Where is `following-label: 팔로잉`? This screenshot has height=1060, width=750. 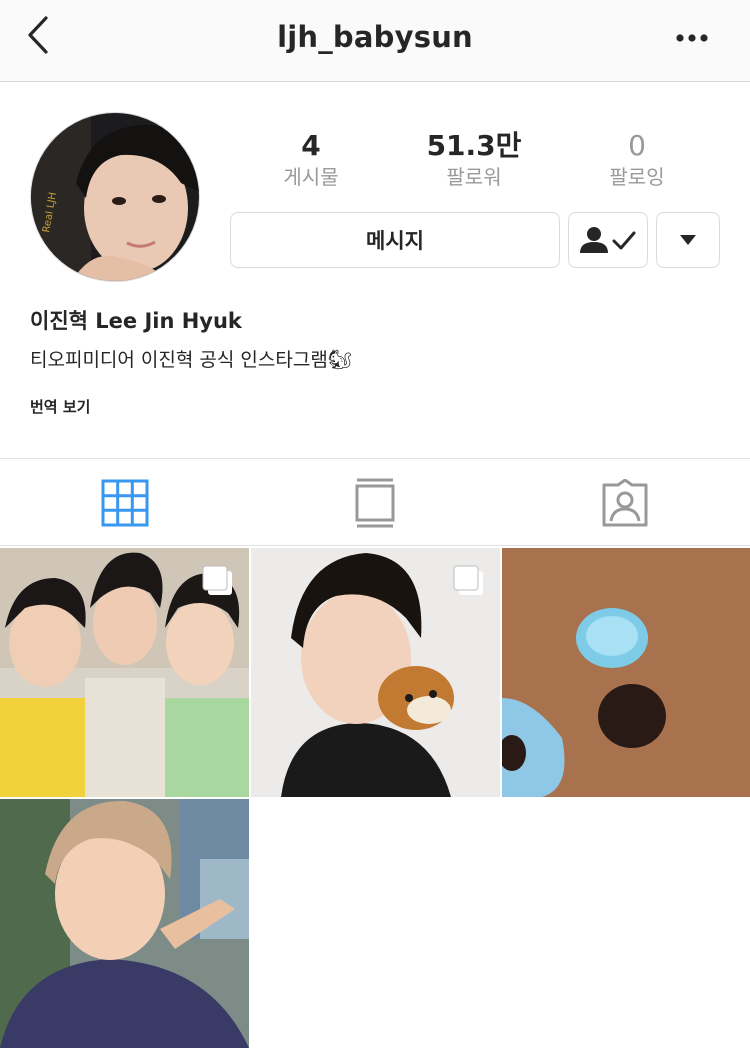
following-label: 팔로잉 is located at coordinates (637, 177).